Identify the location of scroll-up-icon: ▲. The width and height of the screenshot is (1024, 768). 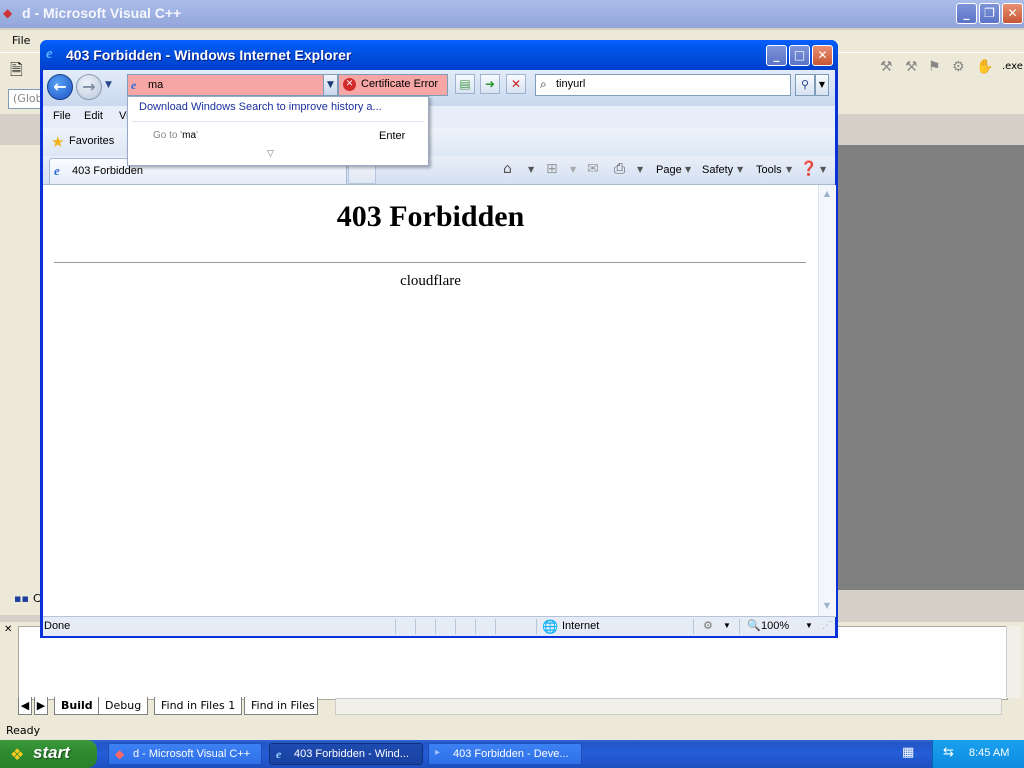
(827, 194).